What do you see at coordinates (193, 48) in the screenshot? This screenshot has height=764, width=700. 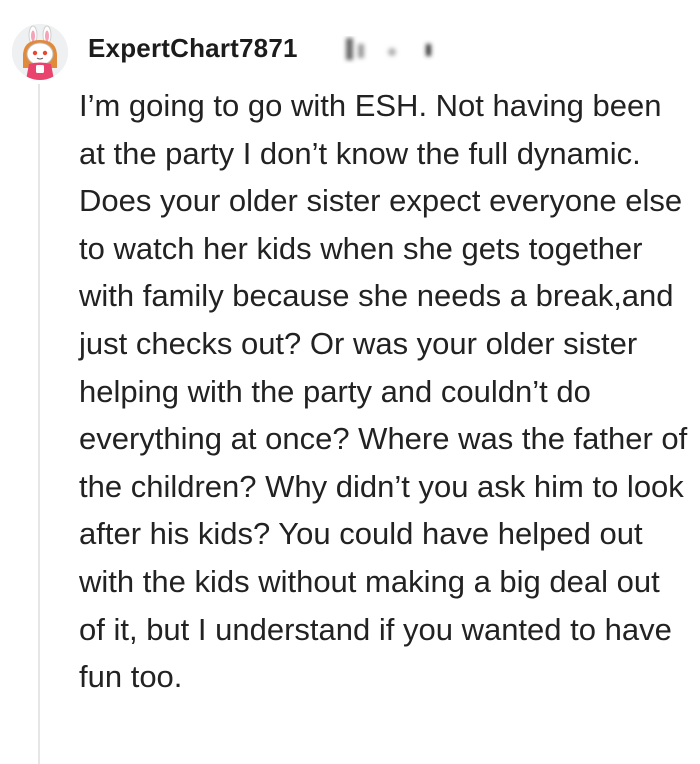 I see `username-link: ExpertChart7871` at bounding box center [193, 48].